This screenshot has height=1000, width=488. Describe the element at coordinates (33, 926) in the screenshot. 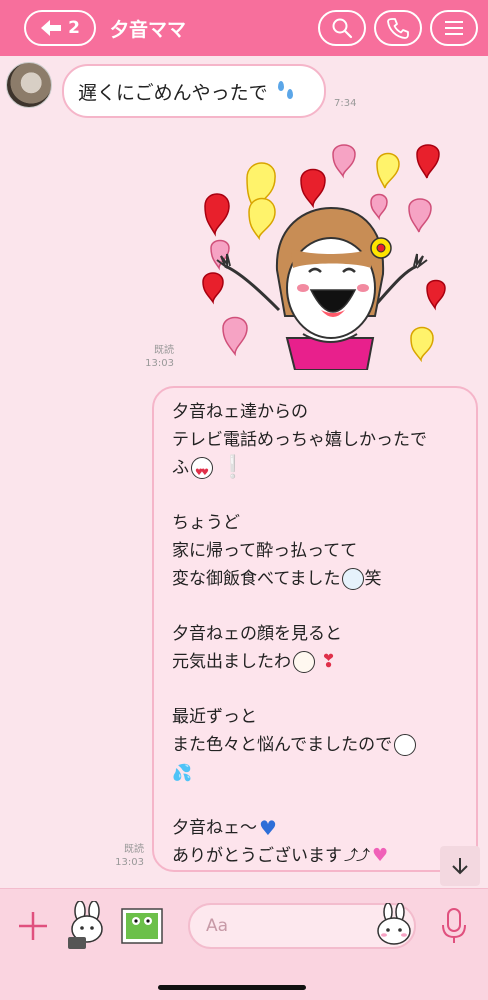

I see `plus-icon` at that location.